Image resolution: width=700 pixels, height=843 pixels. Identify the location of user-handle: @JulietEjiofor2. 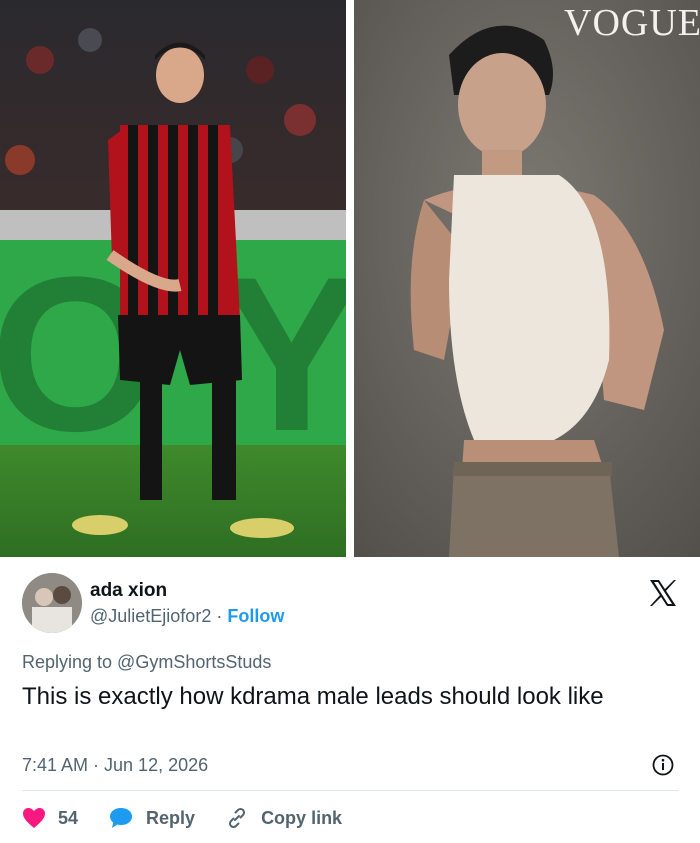
(150, 616).